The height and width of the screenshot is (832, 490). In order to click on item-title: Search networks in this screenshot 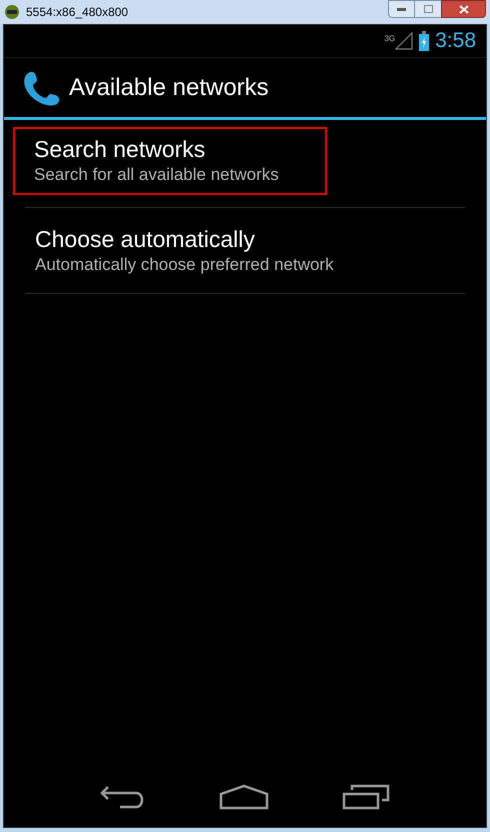, I will do `click(120, 148)`.